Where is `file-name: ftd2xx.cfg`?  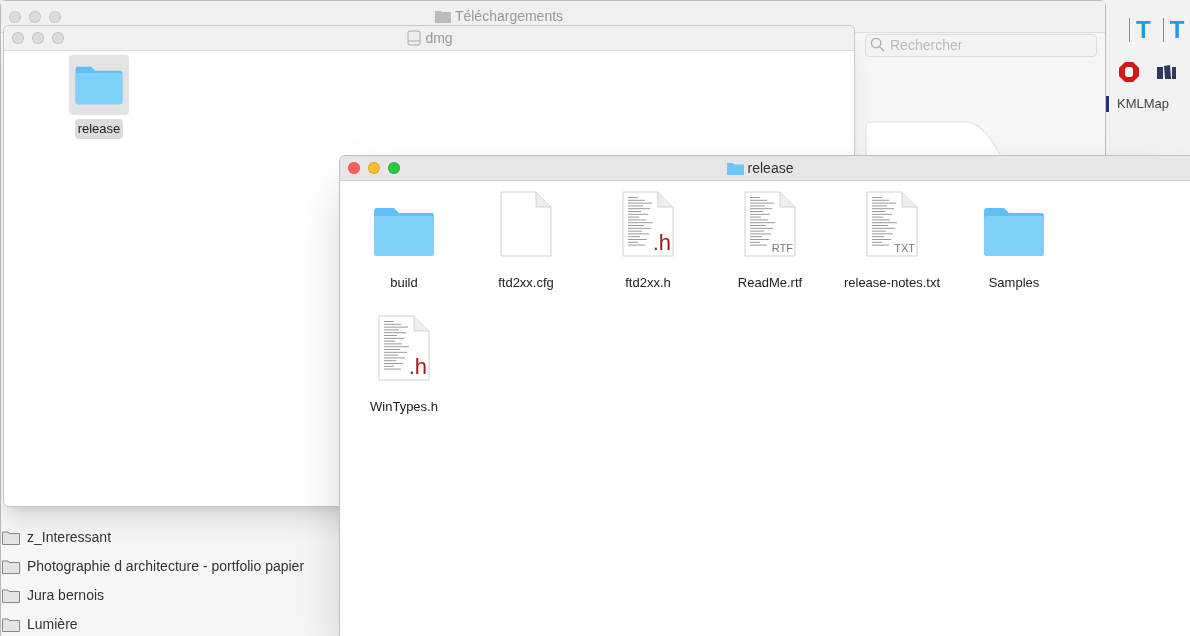
file-name: ftd2xx.cfg is located at coordinates (526, 283).